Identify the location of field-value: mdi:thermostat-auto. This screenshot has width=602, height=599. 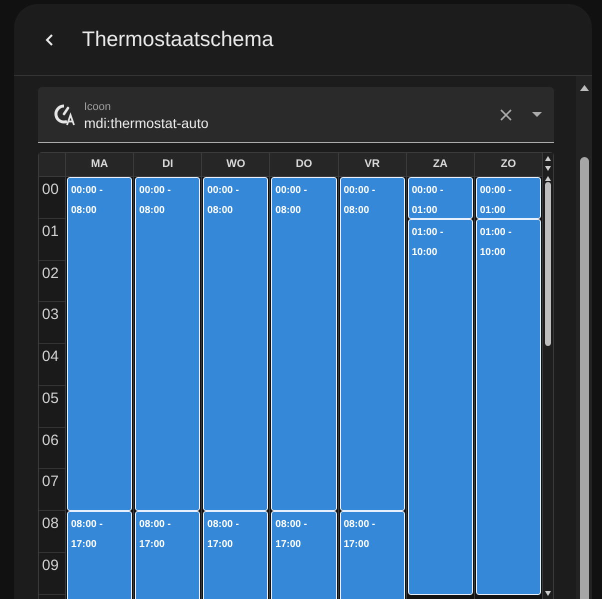
(147, 123).